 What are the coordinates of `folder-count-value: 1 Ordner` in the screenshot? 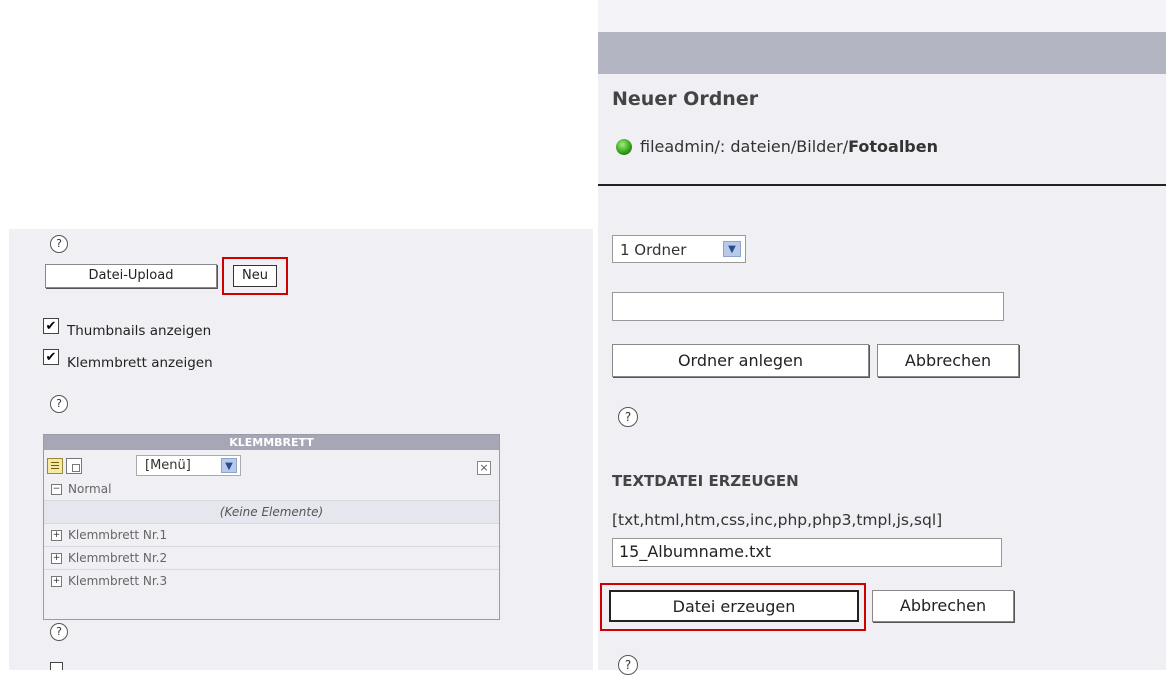 It's located at (653, 250).